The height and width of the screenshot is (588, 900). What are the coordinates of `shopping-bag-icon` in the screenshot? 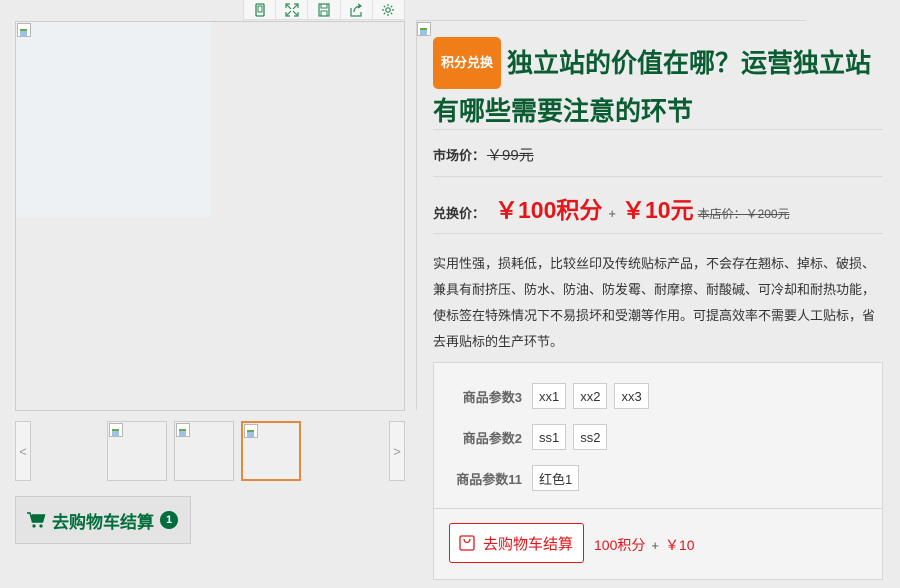 It's located at (467, 543).